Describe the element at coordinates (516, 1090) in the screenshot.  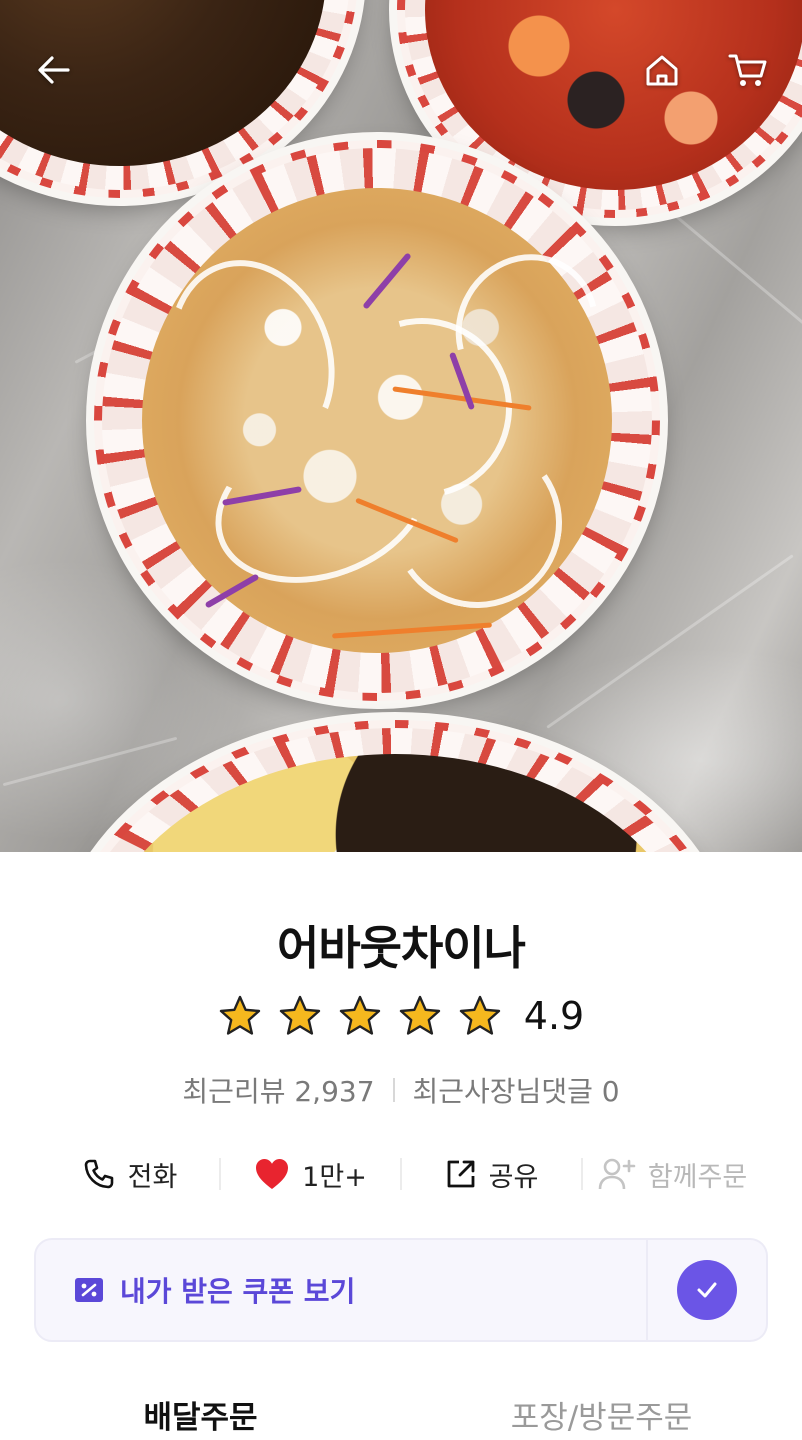
I see `owner-replies-count: 최근사장님댓글 0` at that location.